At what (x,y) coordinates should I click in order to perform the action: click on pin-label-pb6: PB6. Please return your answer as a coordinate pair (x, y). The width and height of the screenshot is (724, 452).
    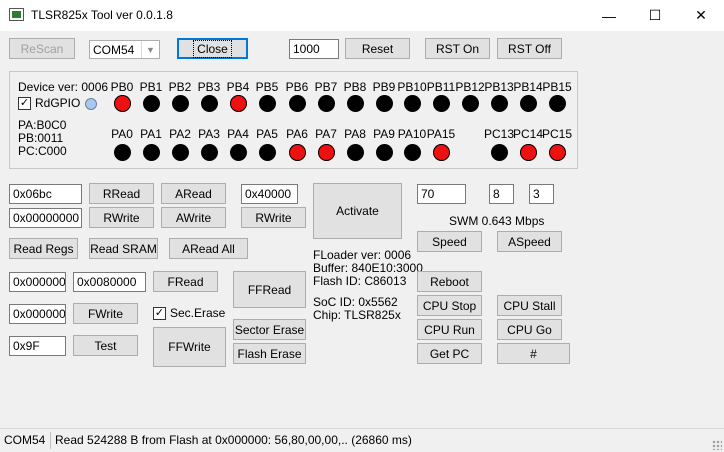
    Looking at the image, I should click on (297, 87).